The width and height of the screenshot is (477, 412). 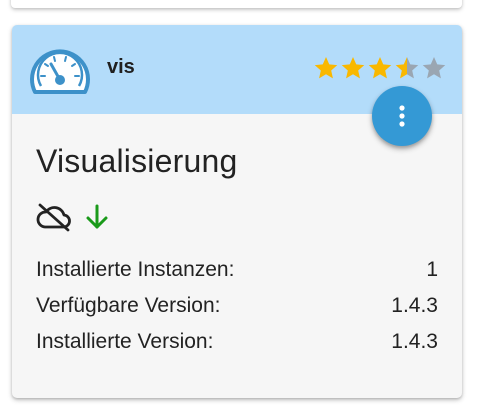 What do you see at coordinates (236, 4) in the screenshot?
I see `previous-card-edge` at bounding box center [236, 4].